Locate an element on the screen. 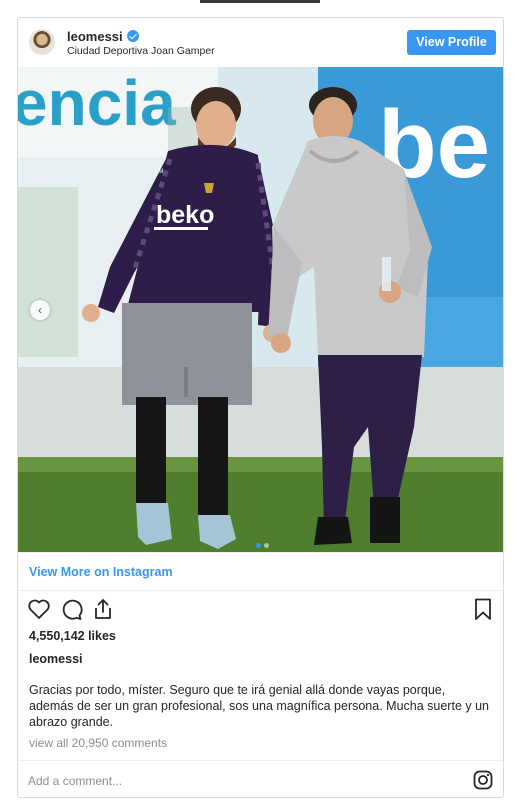 This screenshot has width=522, height=801. carousel-indicator is located at coordinates (264, 543).